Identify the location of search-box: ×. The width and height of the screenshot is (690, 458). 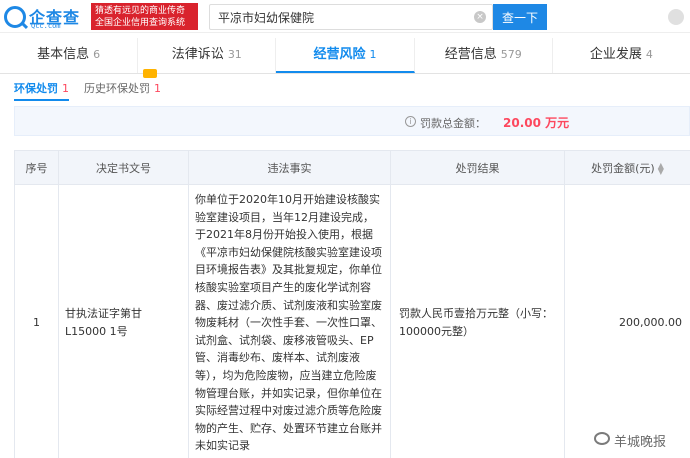
(351, 17).